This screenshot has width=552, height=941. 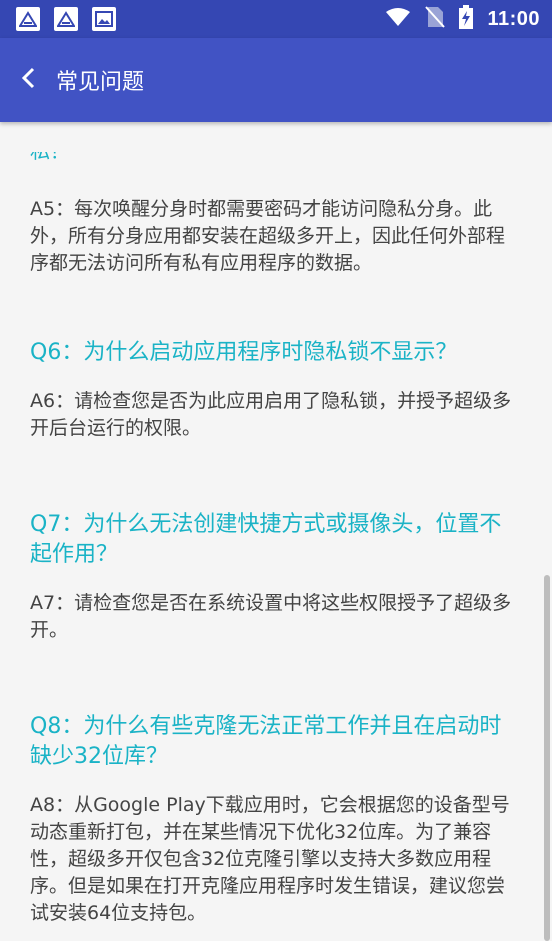 I want to click on notification-icons, so click(x=58, y=19).